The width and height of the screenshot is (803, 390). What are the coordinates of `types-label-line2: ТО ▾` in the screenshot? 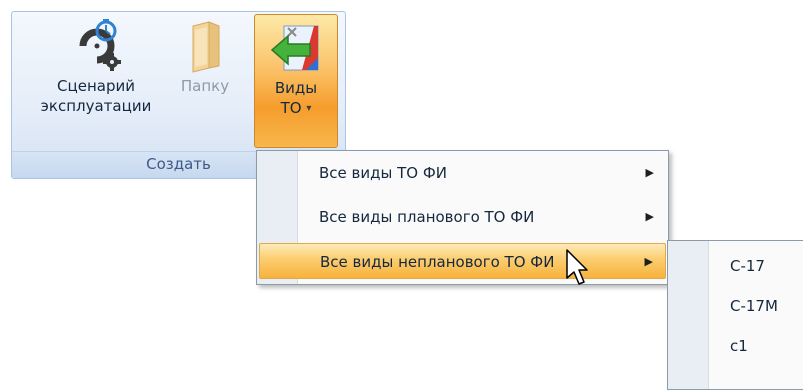 It's located at (296, 108).